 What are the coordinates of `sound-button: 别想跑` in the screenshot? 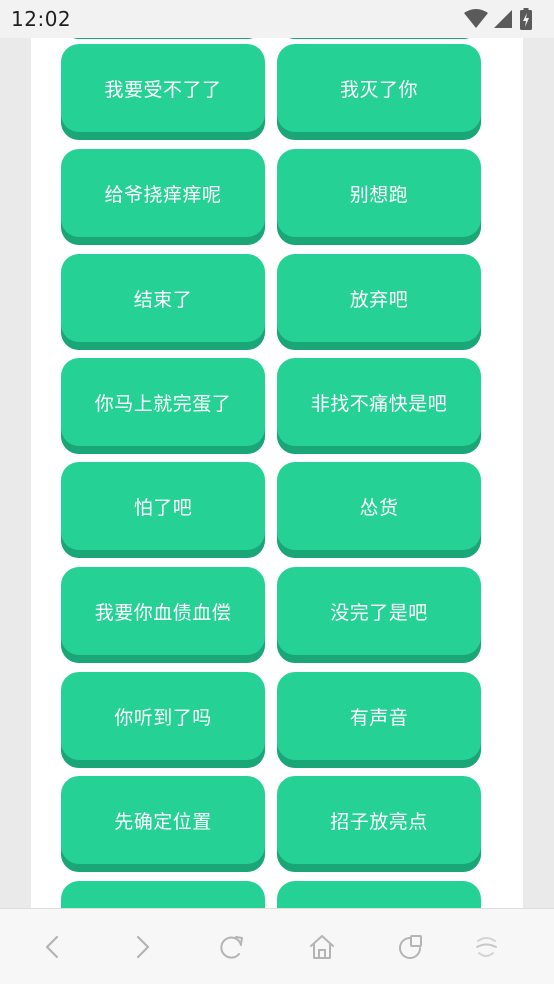 It's located at (379, 197).